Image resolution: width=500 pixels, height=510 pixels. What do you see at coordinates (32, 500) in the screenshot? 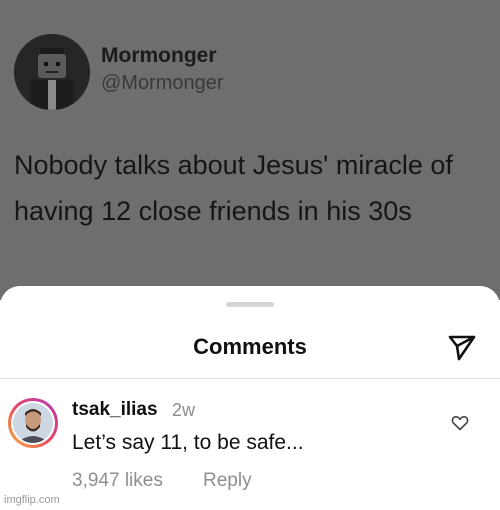
I see `watermark: imgflip.com` at bounding box center [32, 500].